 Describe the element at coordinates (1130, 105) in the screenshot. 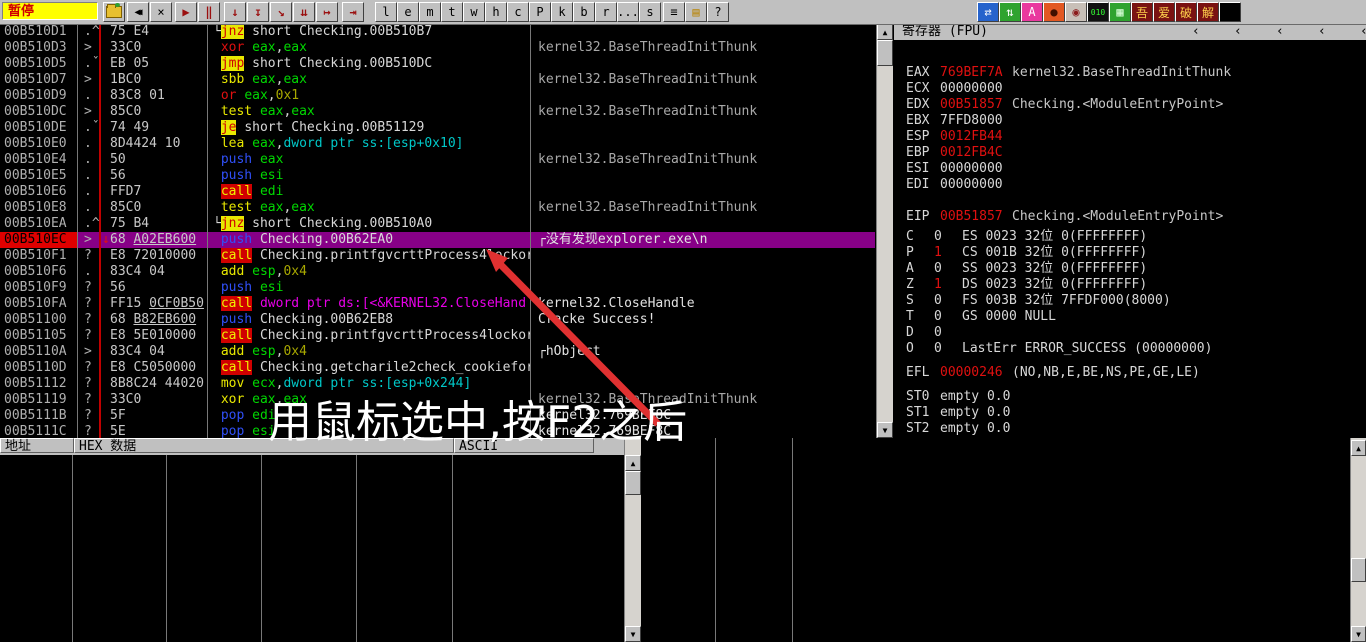

I see `register-row: EDX 00B51857 Checking.<ModuleEntryPoint>` at that location.